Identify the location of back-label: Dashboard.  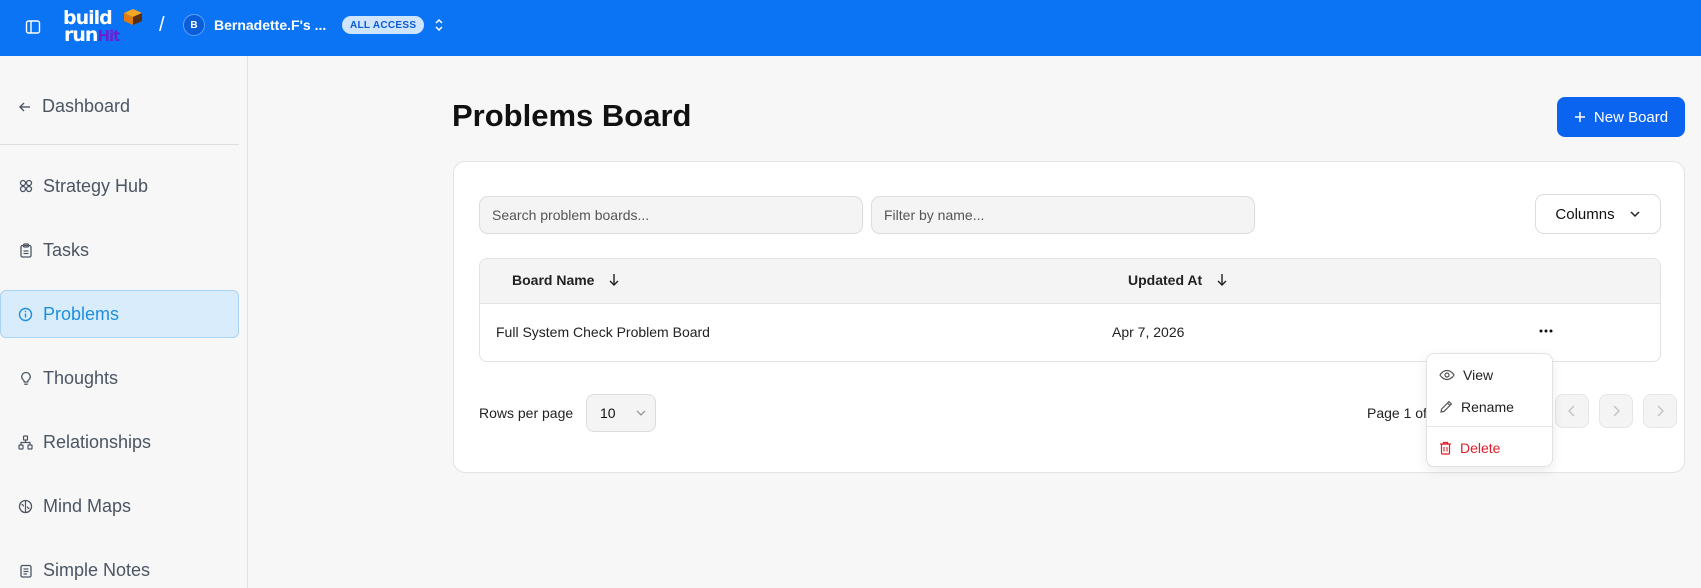
(86, 106).